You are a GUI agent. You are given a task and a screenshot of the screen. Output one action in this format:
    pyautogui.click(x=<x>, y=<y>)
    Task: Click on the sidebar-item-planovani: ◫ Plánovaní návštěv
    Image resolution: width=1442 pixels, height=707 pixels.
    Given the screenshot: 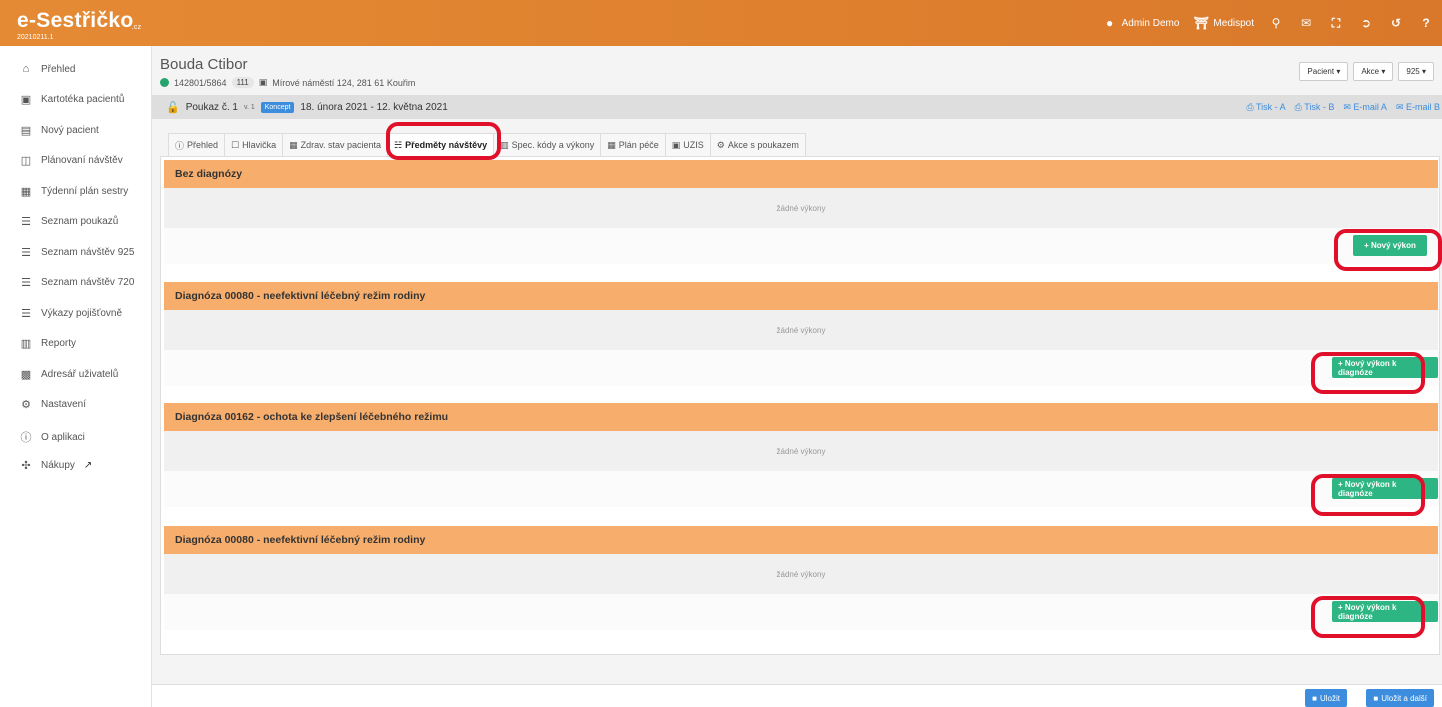 What is the action you would take?
    pyautogui.click(x=71, y=160)
    